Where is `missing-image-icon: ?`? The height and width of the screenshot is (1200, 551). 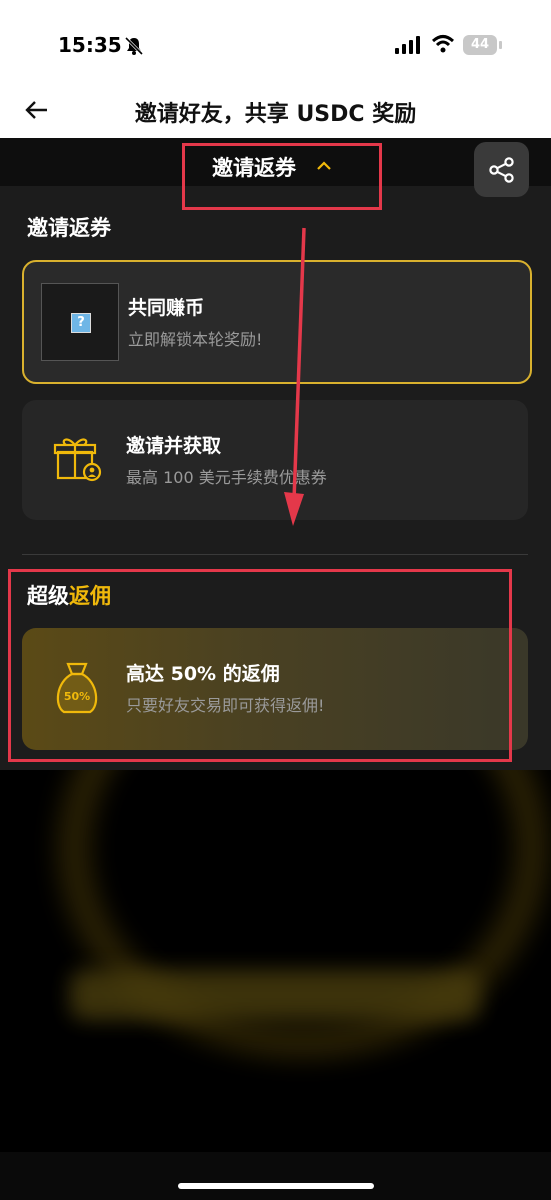
missing-image-icon: ? is located at coordinates (81, 323).